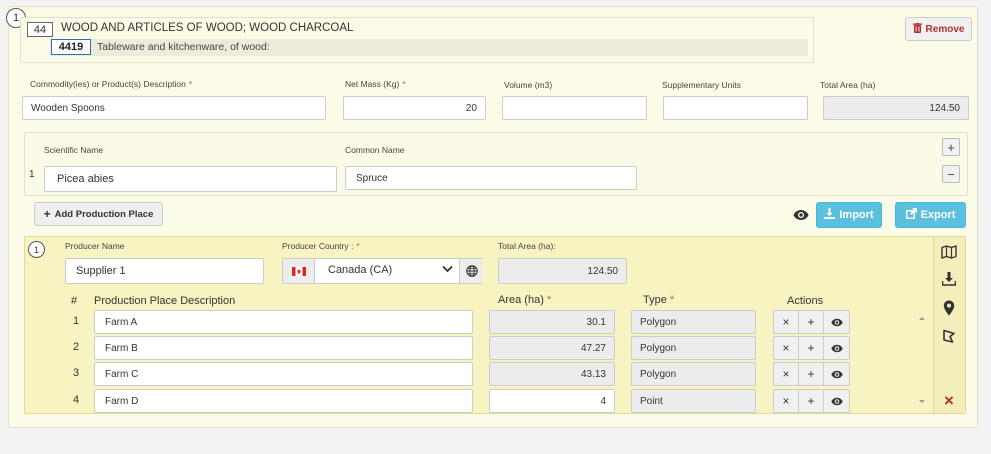  What do you see at coordinates (949, 325) in the screenshot?
I see `producer-side-toolbar` at bounding box center [949, 325].